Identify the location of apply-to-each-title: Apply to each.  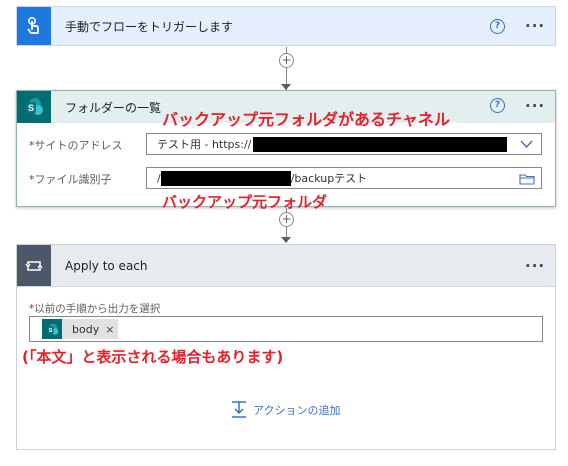
(106, 265).